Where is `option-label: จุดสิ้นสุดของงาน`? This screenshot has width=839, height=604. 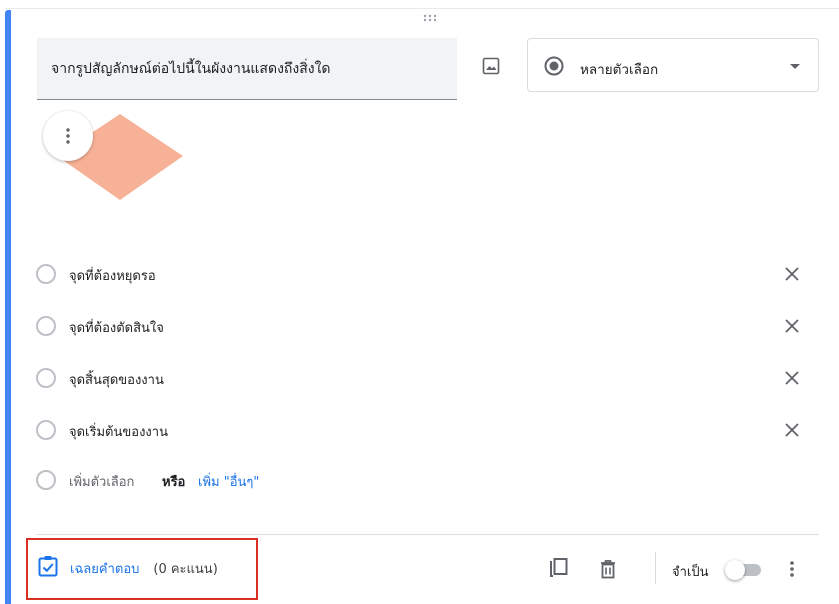
option-label: จุดสิ้นสุดของงาน is located at coordinates (116, 379).